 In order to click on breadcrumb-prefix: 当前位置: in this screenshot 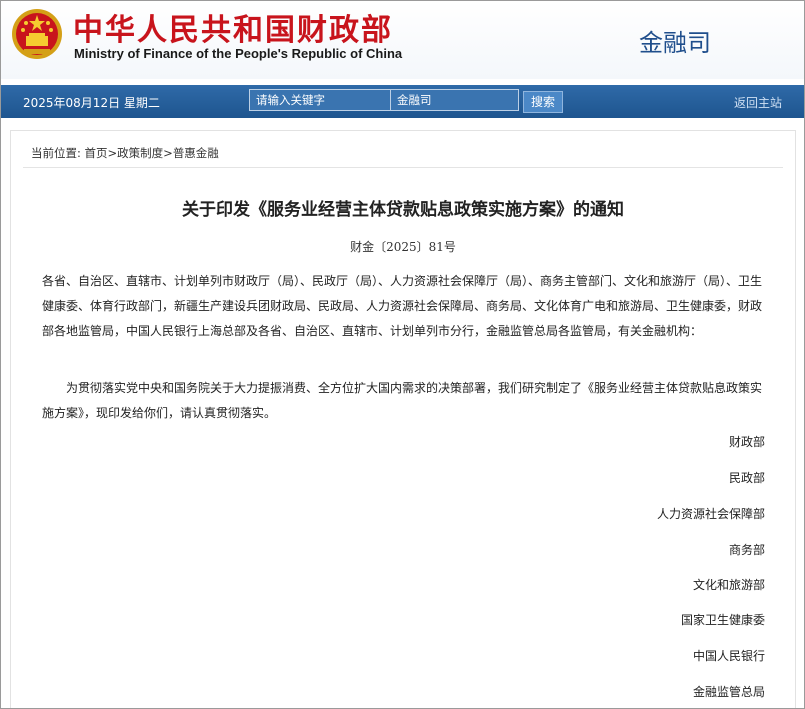, I will do `click(56, 153)`.